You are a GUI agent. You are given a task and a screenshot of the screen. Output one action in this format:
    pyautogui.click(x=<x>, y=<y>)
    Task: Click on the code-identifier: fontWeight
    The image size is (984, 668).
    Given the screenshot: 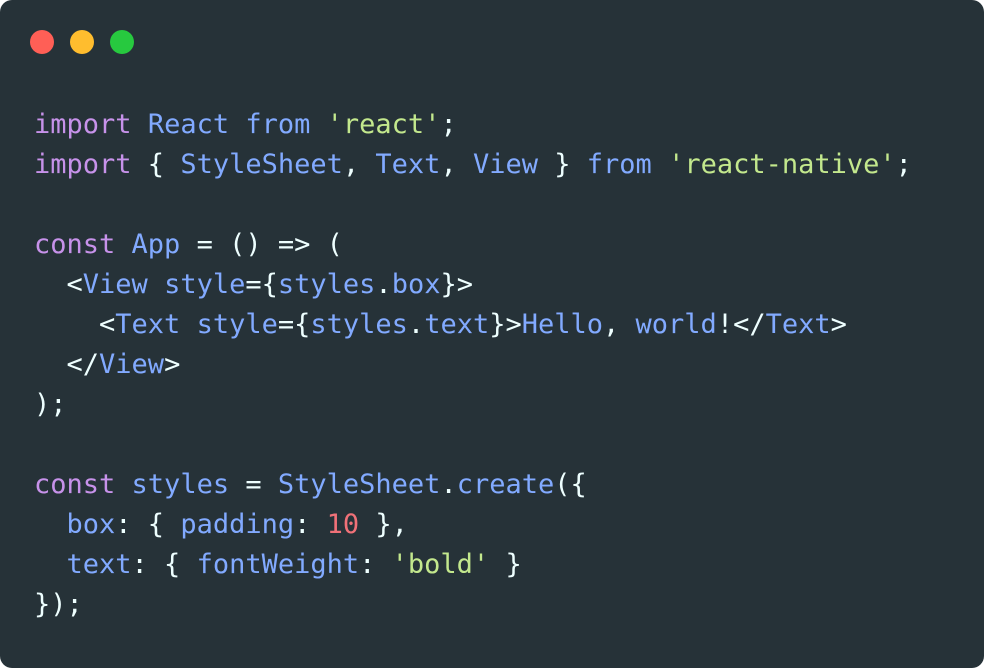 What is the action you would take?
    pyautogui.click(x=278, y=564)
    